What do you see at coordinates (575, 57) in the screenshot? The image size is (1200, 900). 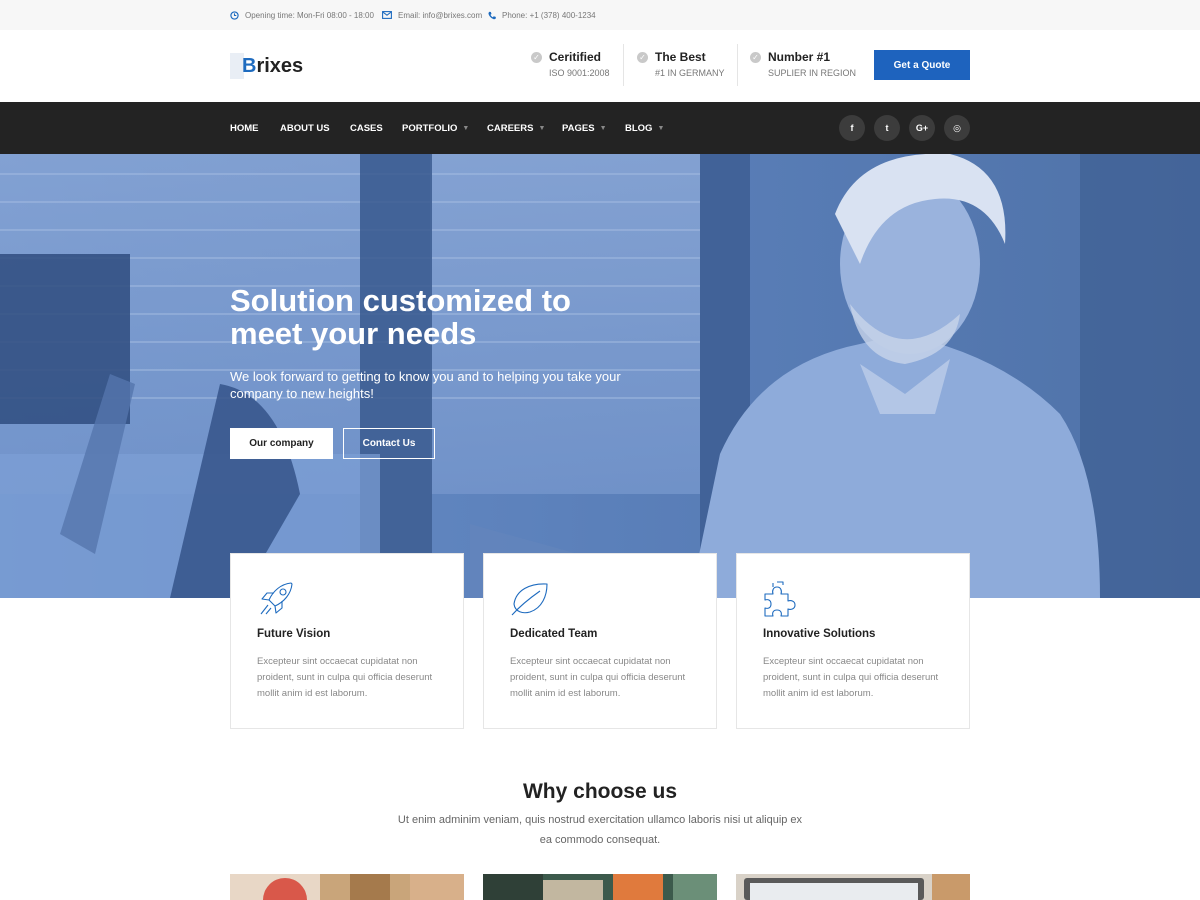 I see `feature-title: Ceritified` at bounding box center [575, 57].